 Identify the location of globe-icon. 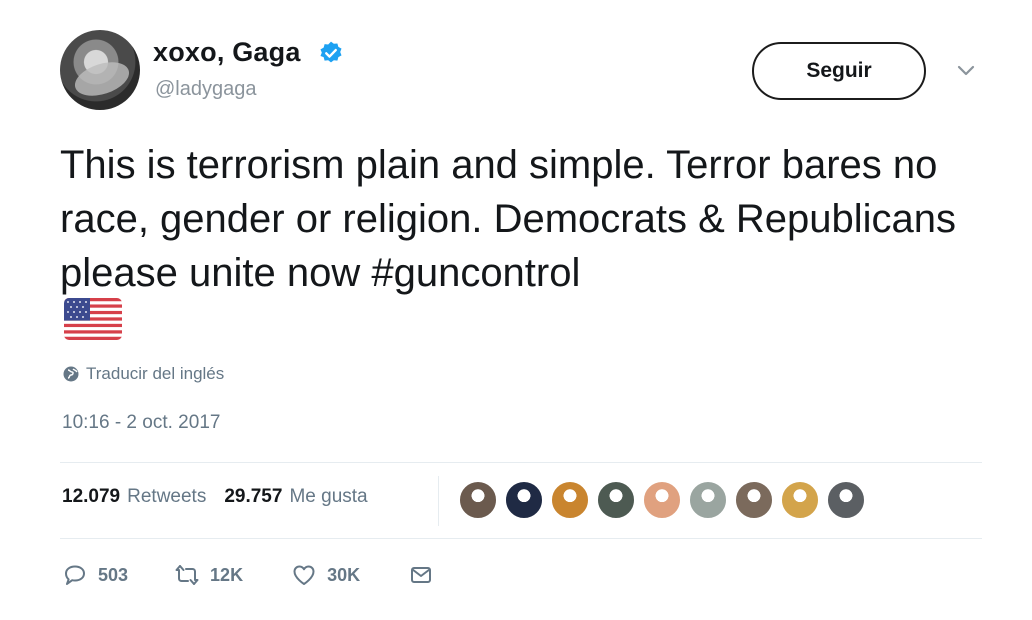
(71, 374).